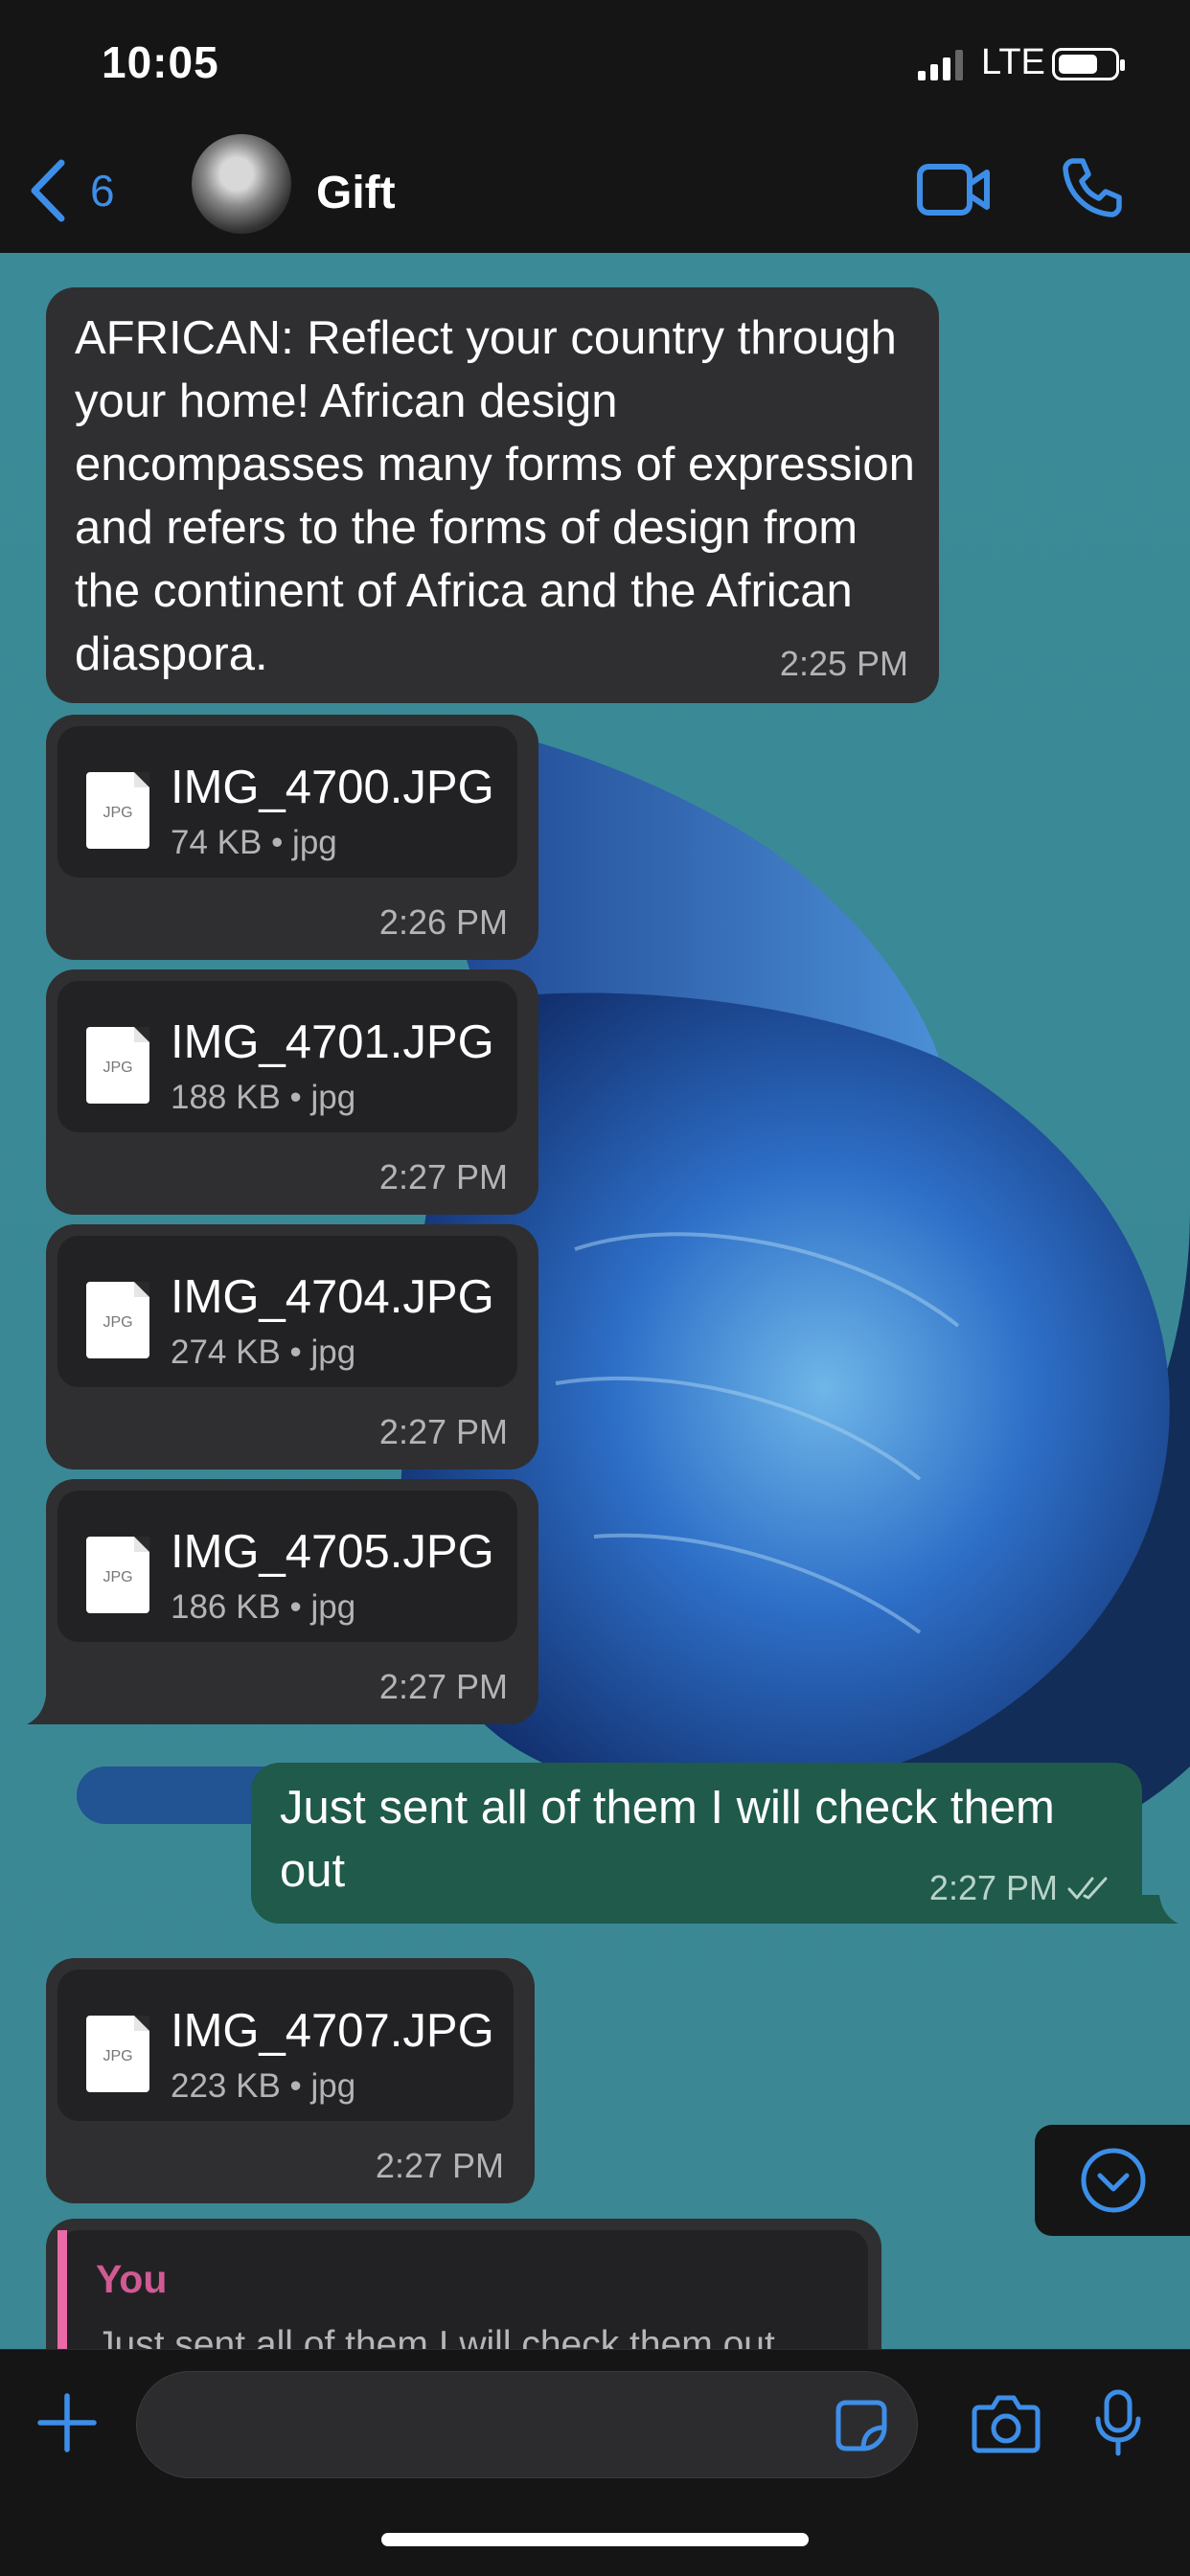 The height and width of the screenshot is (2576, 1190). I want to click on file-message: JPG IMG_4700.JPG 74 KB • jpg 2:26 PM, so click(292, 837).